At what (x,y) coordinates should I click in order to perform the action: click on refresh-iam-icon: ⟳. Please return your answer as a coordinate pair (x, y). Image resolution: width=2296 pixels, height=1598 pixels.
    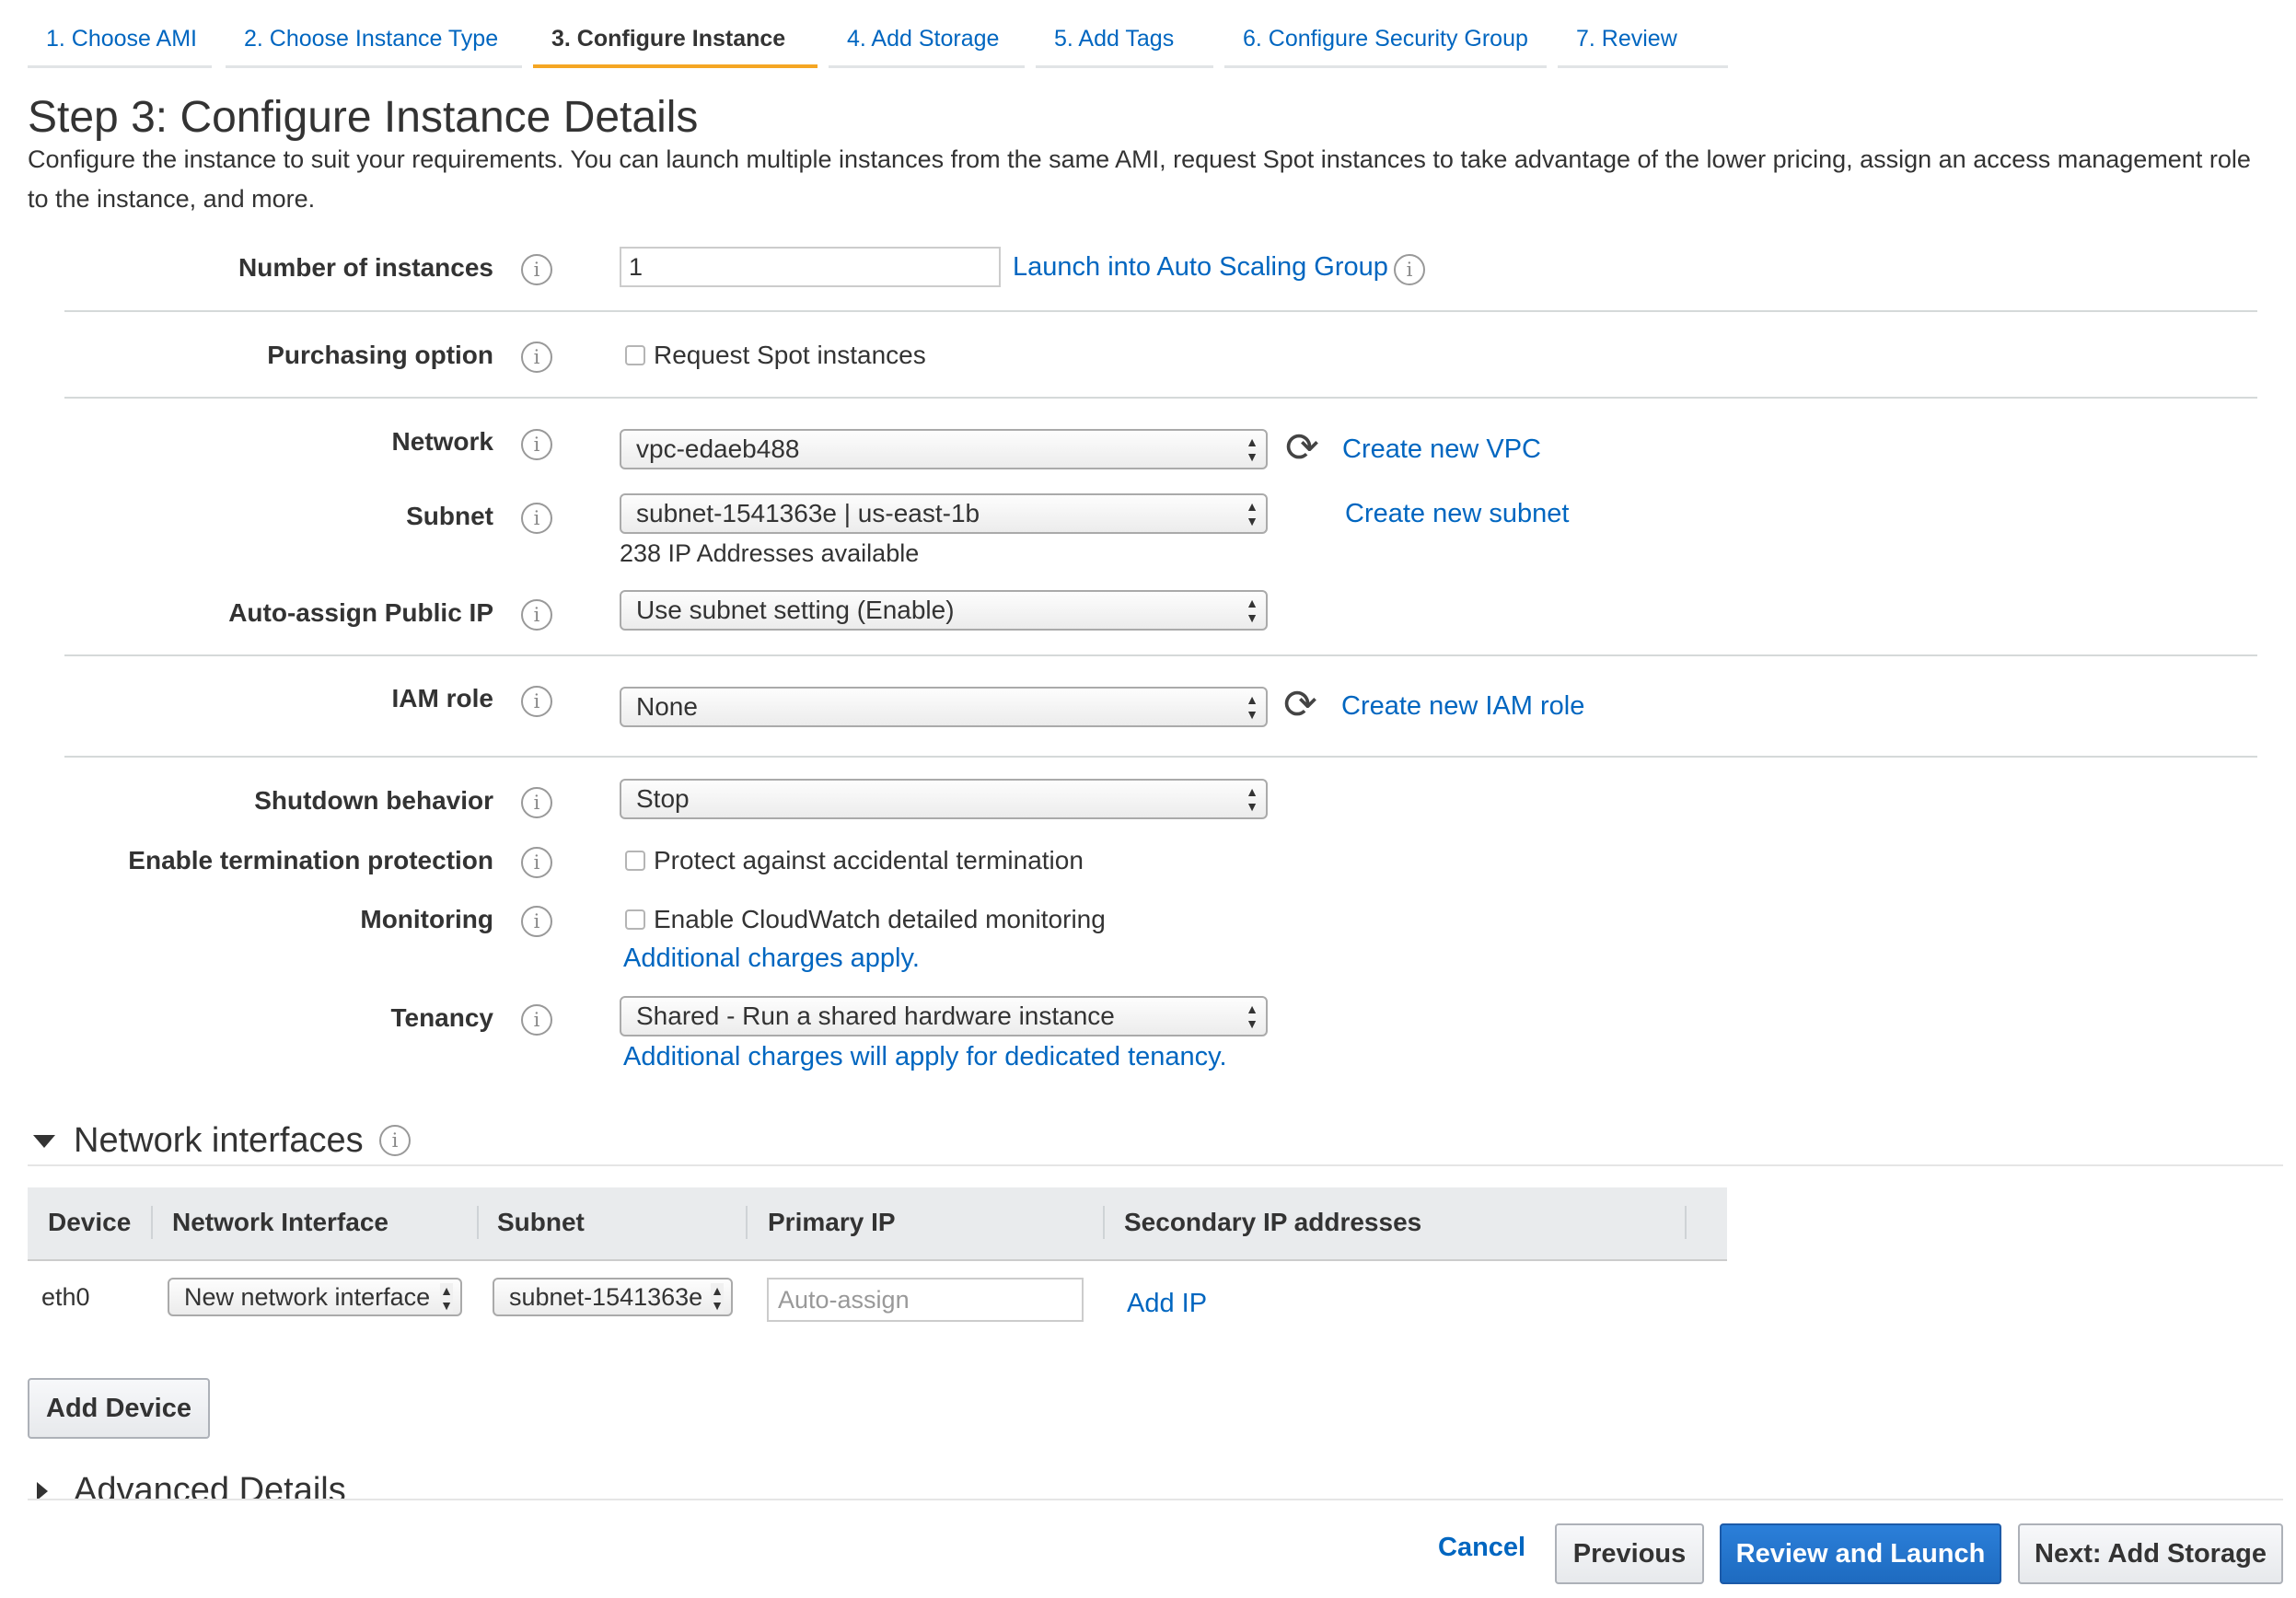
    Looking at the image, I should click on (1300, 705).